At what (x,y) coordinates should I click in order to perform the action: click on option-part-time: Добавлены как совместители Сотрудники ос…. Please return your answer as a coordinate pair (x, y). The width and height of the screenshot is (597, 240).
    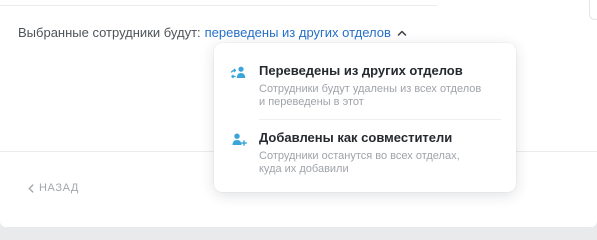
    Looking at the image, I should click on (365, 153).